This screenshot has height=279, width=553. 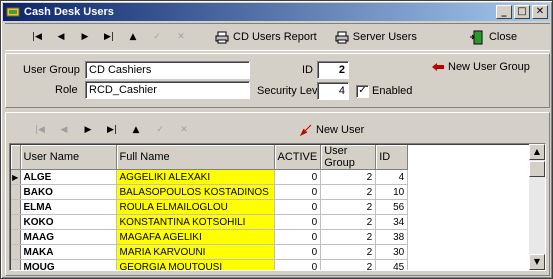 What do you see at coordinates (392, 252) in the screenshot?
I see `id-cell: 30` at bounding box center [392, 252].